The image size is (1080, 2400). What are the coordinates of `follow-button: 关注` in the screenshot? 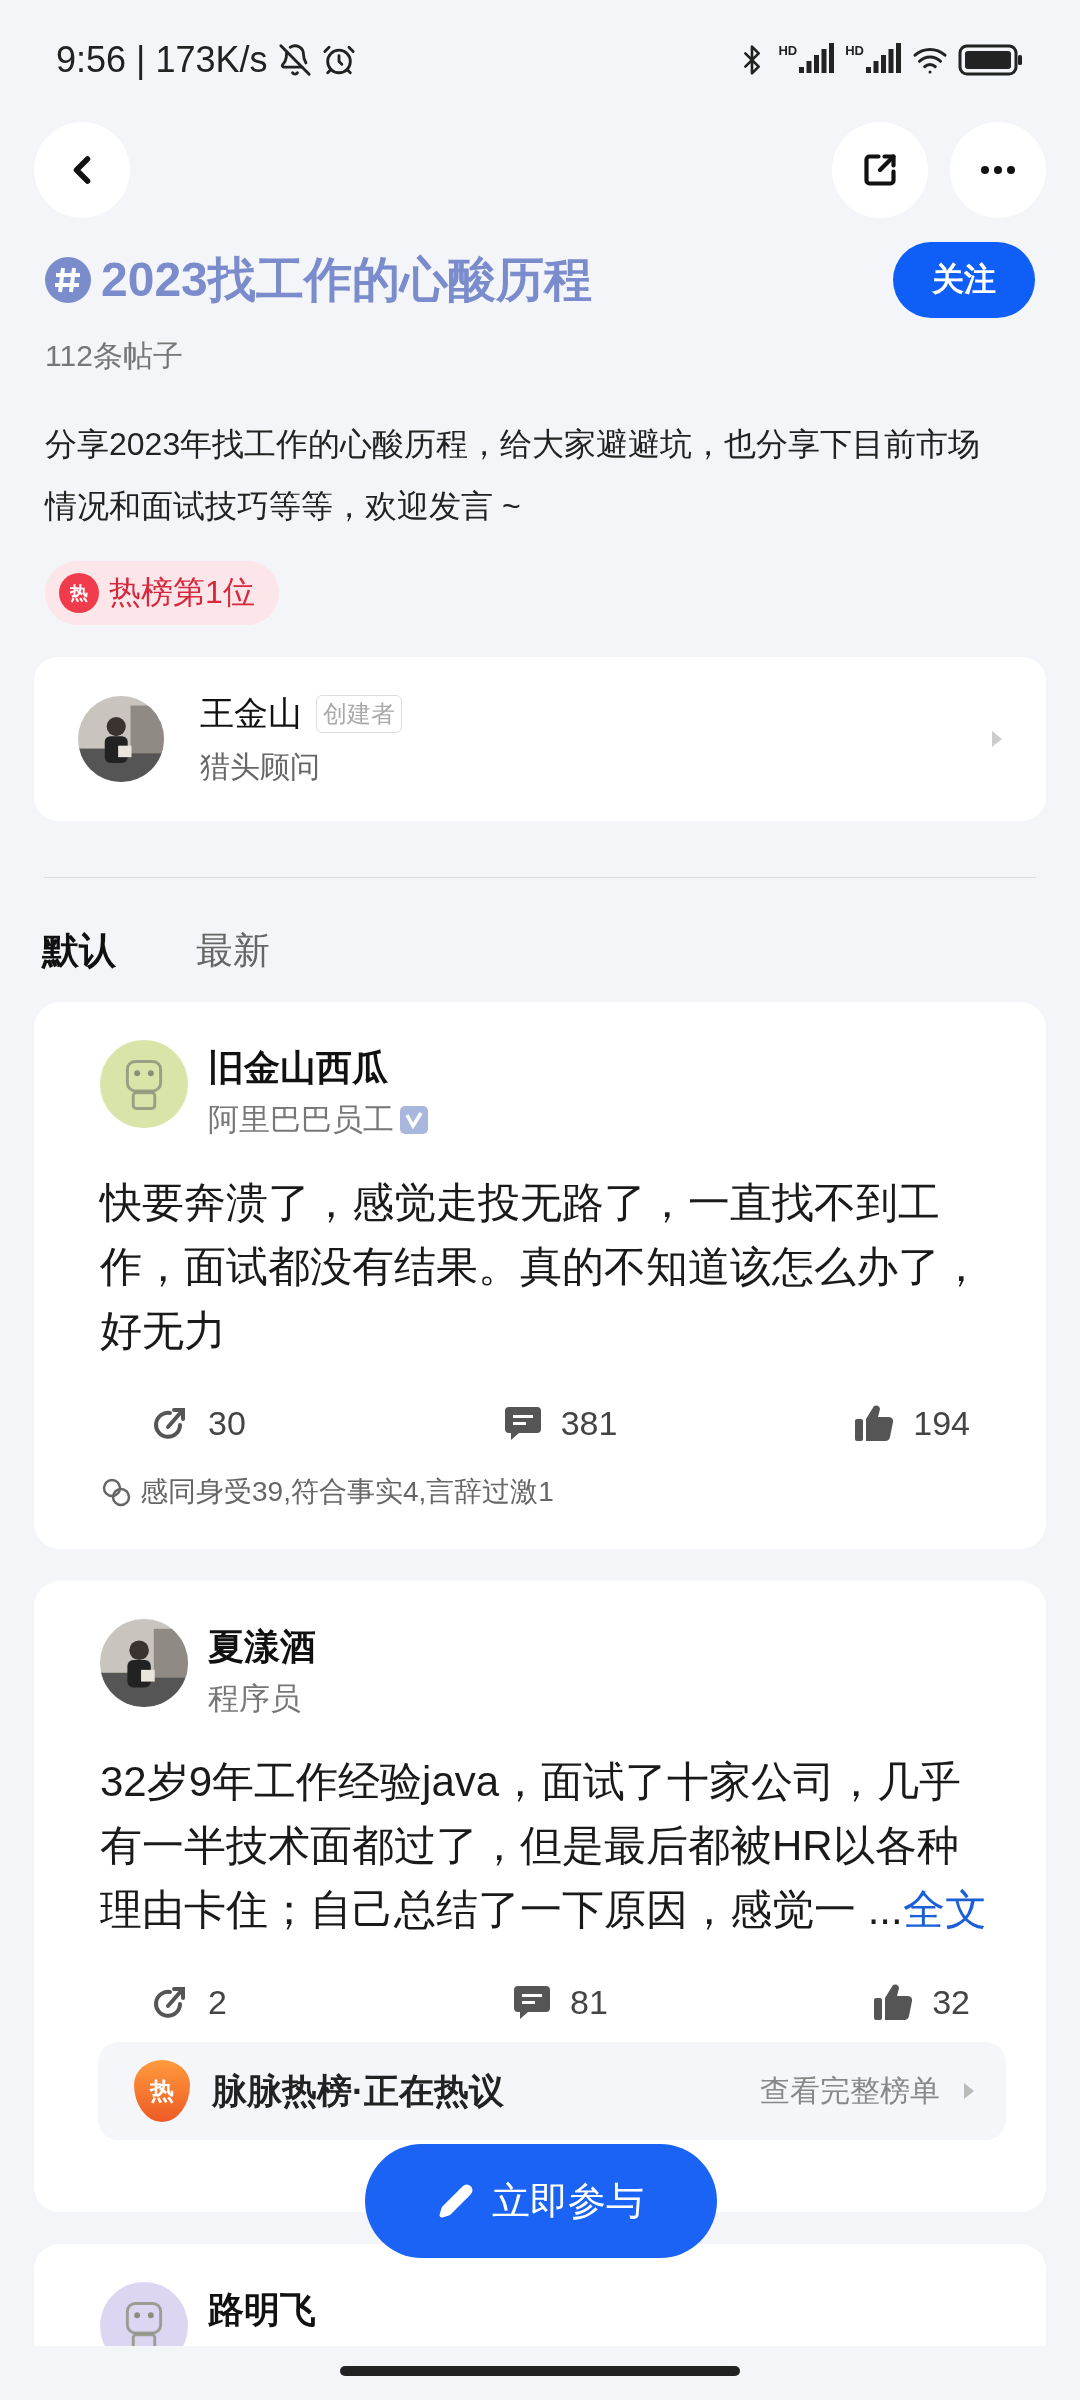 It's located at (964, 280).